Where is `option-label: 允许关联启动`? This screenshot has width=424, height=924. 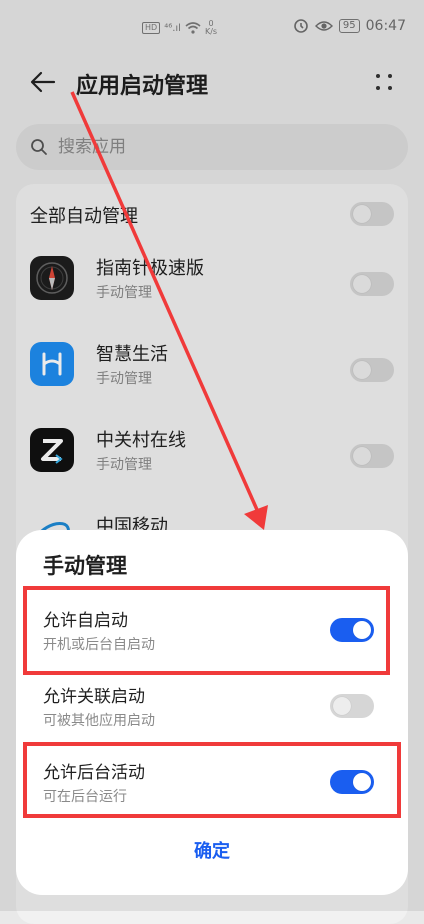
option-label: 允许关联启动 is located at coordinates (94, 697).